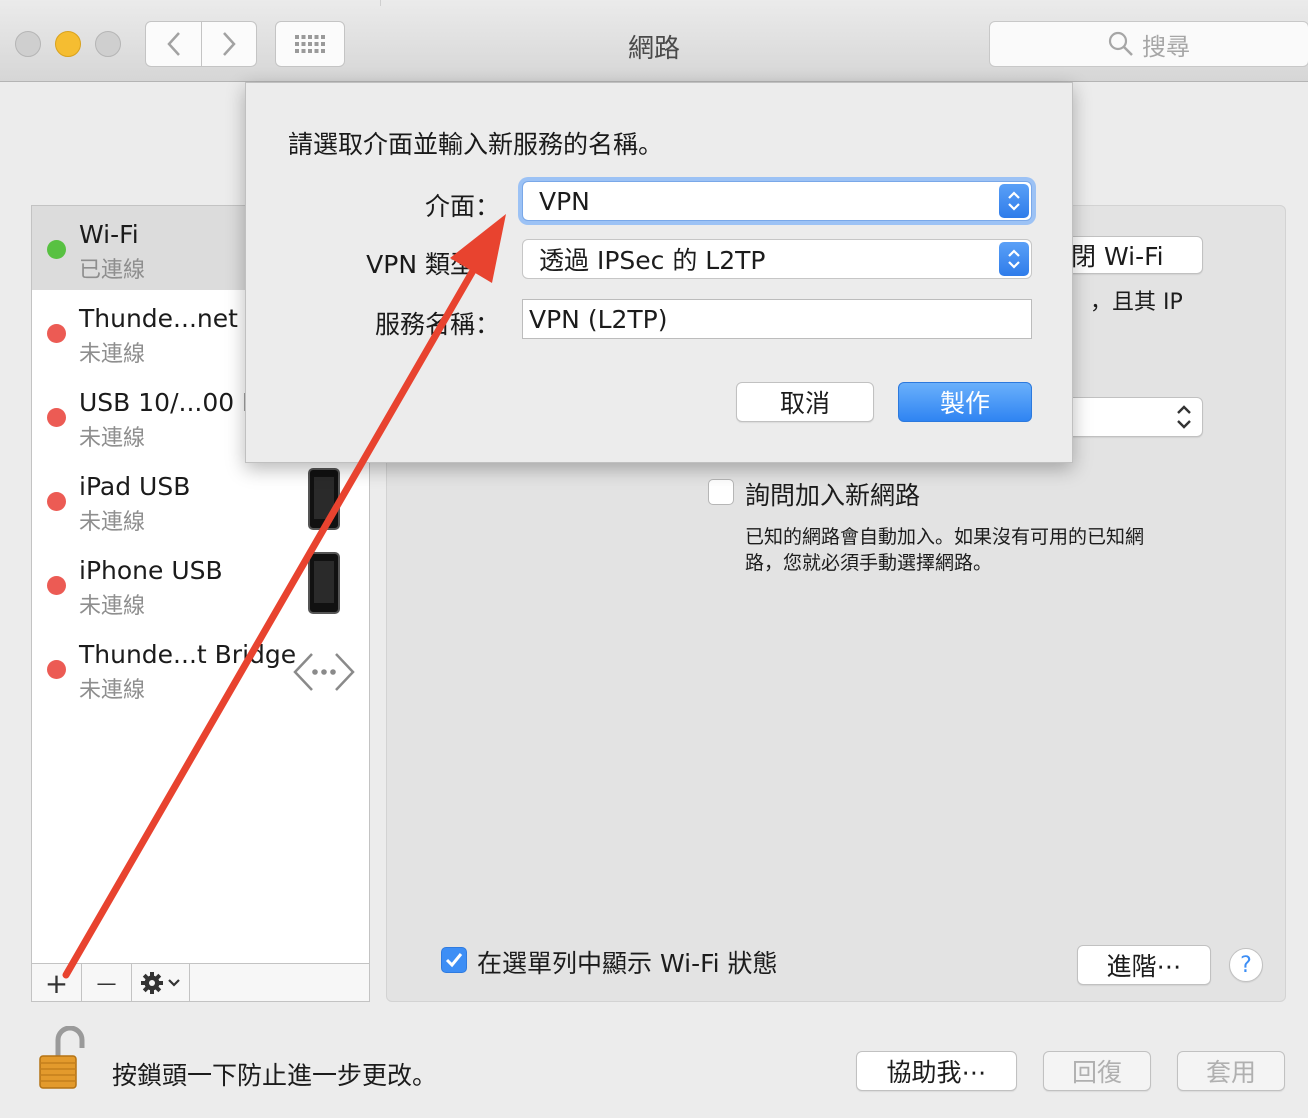  I want to click on vpn-type-popup: 透過 IPSec 的 L2TP, so click(777, 259).